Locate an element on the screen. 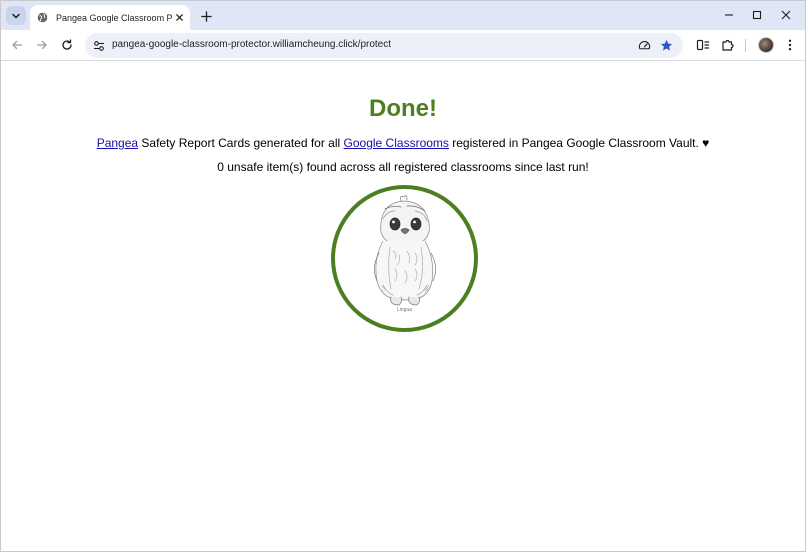  plus-icon is located at coordinates (206, 16).